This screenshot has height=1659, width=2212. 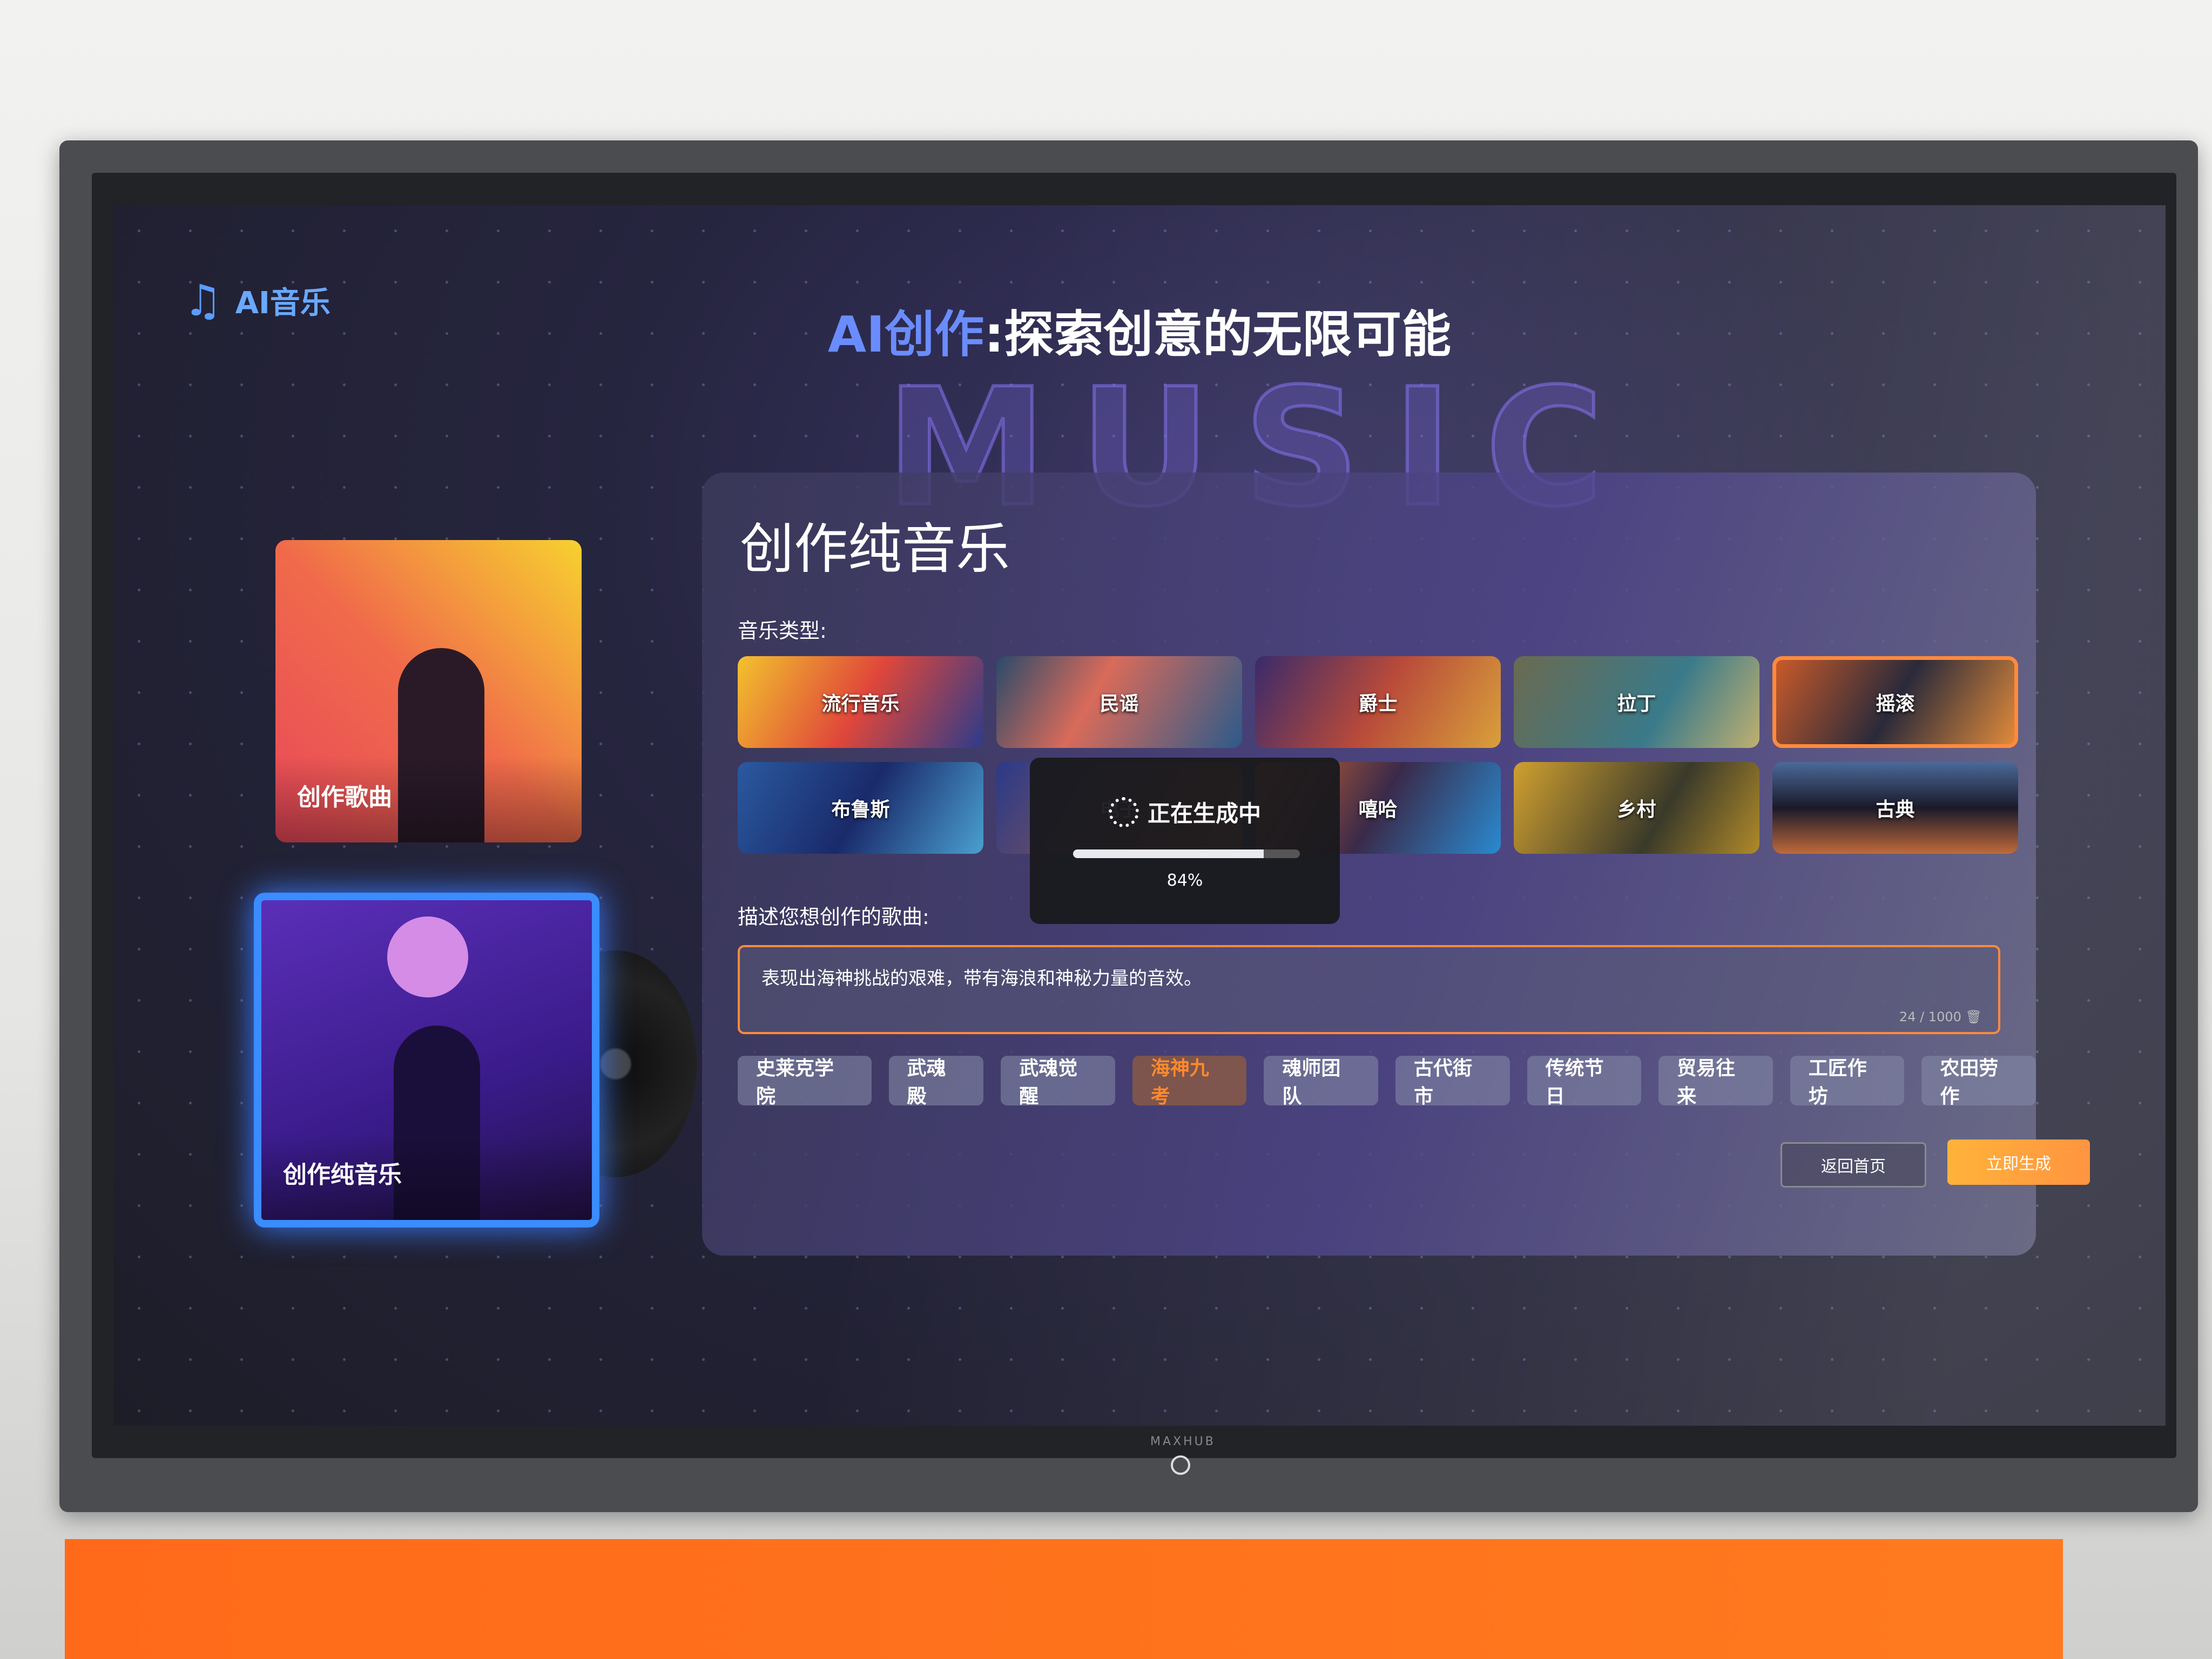 I want to click on genre-label: 摇滚, so click(x=1895, y=704).